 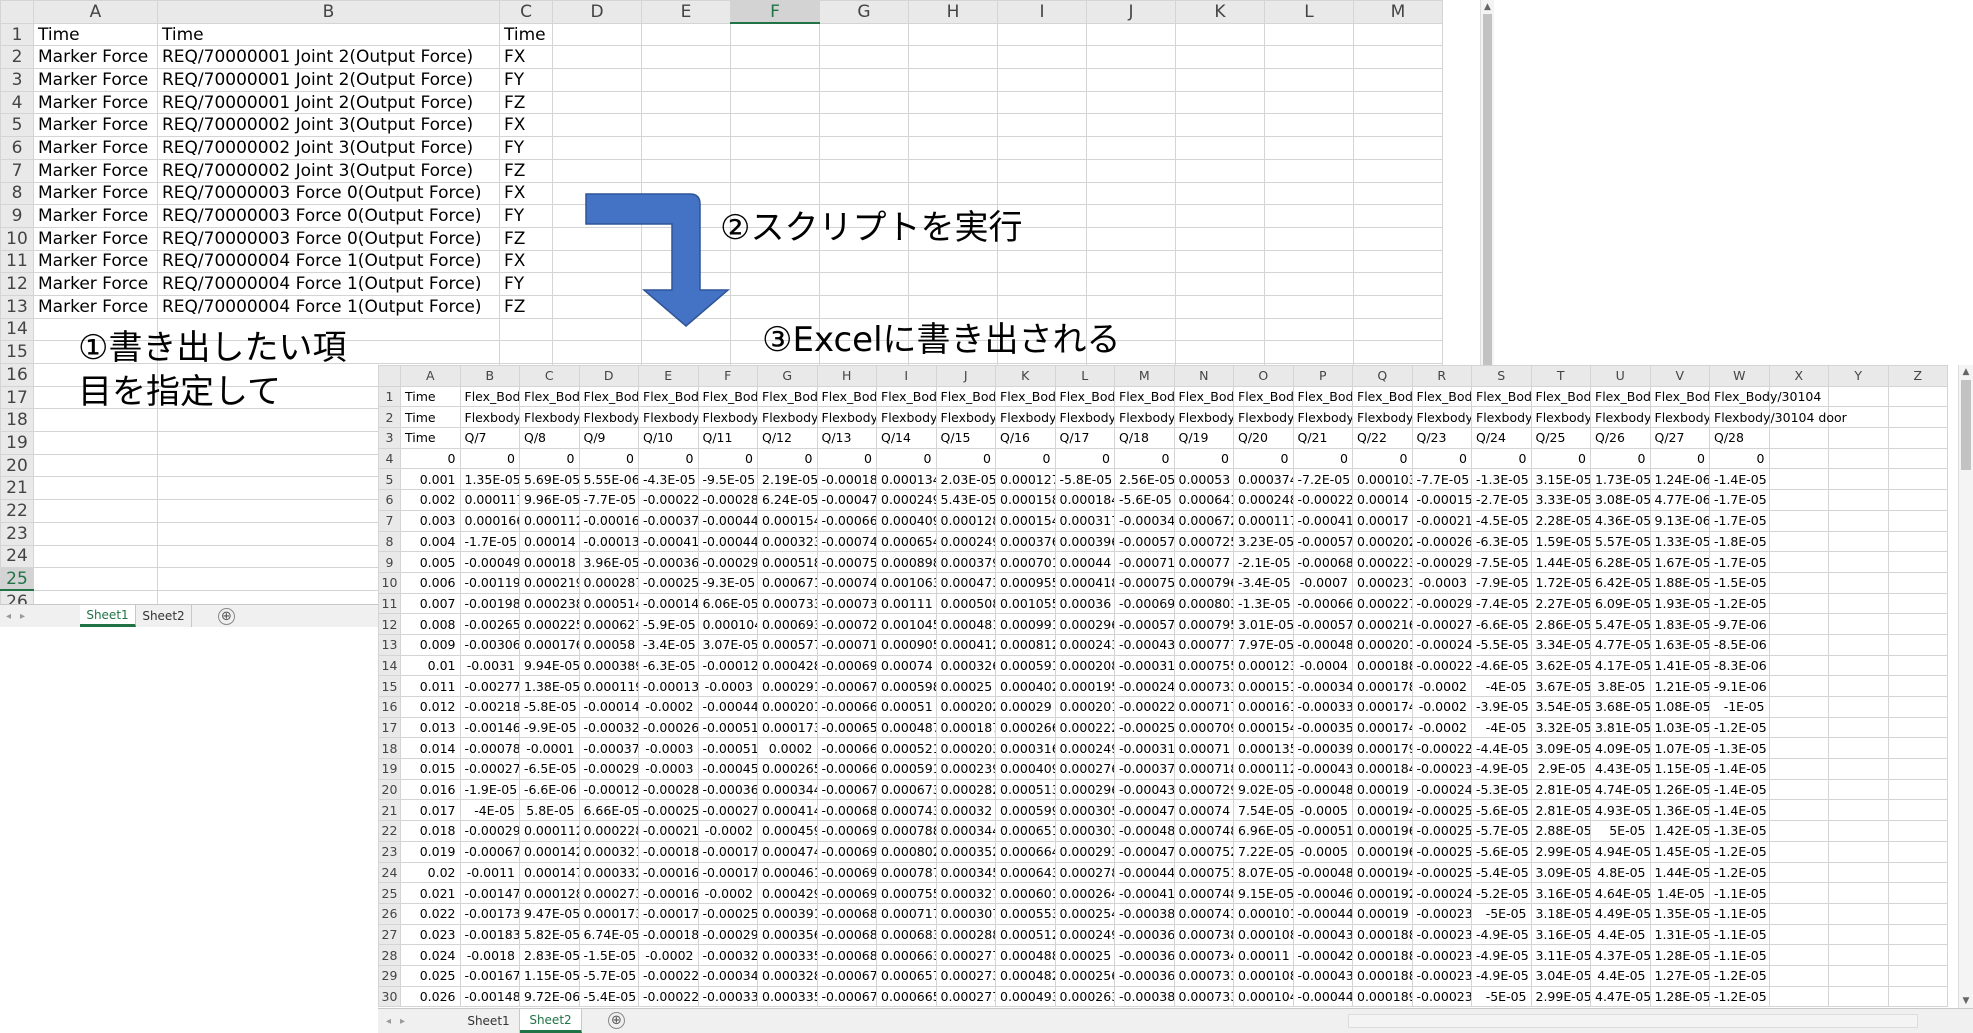 I want to click on cell: 9.72E-06, so click(x=549, y=996).